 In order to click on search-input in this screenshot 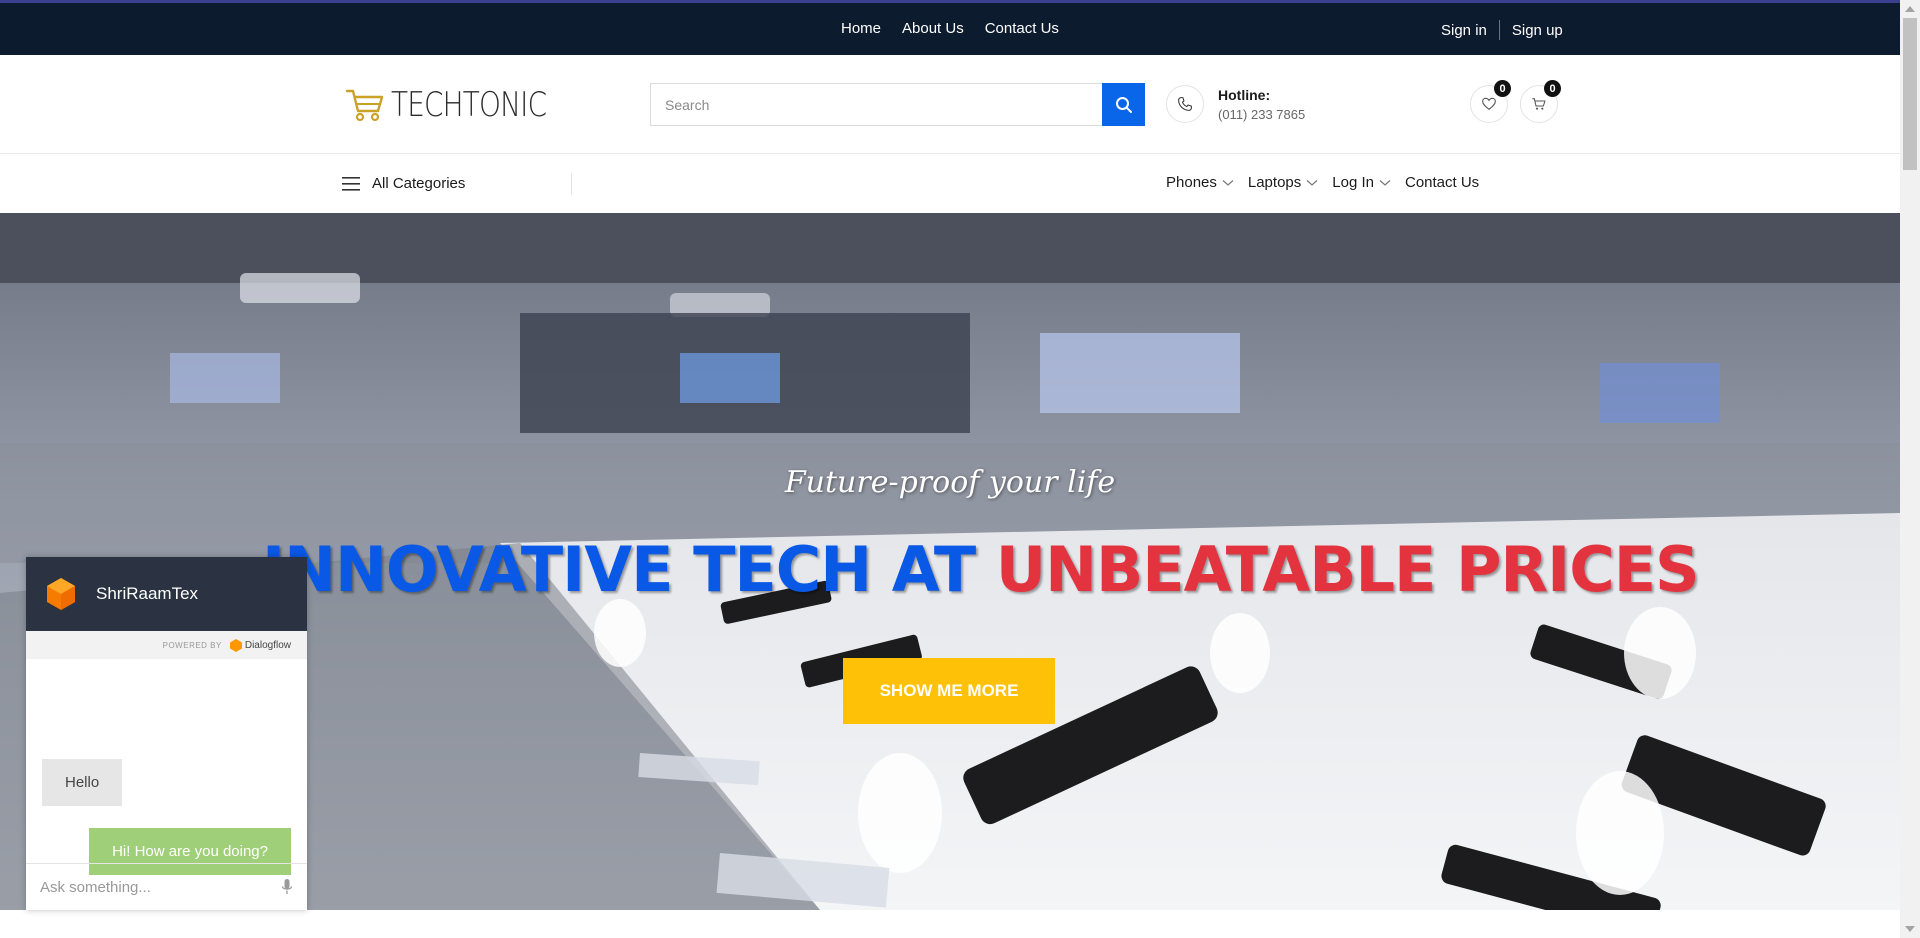, I will do `click(876, 104)`.